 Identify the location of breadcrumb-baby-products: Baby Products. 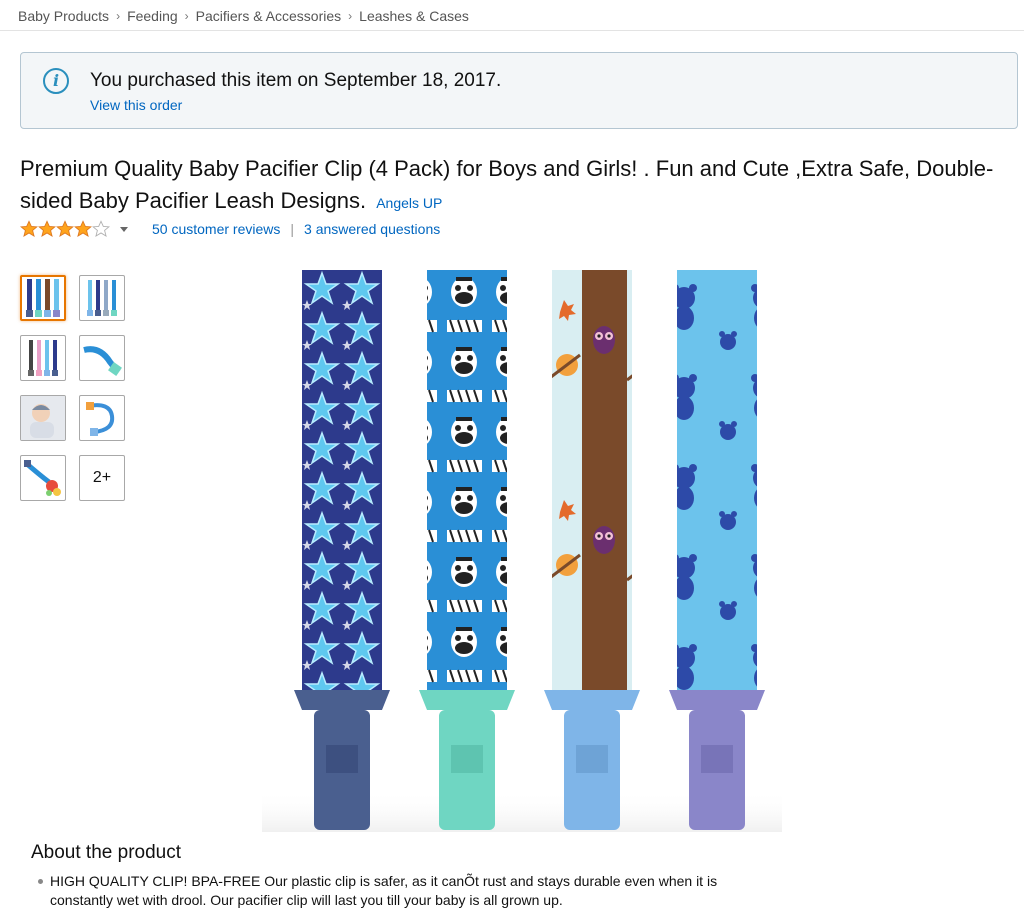
(63, 16).